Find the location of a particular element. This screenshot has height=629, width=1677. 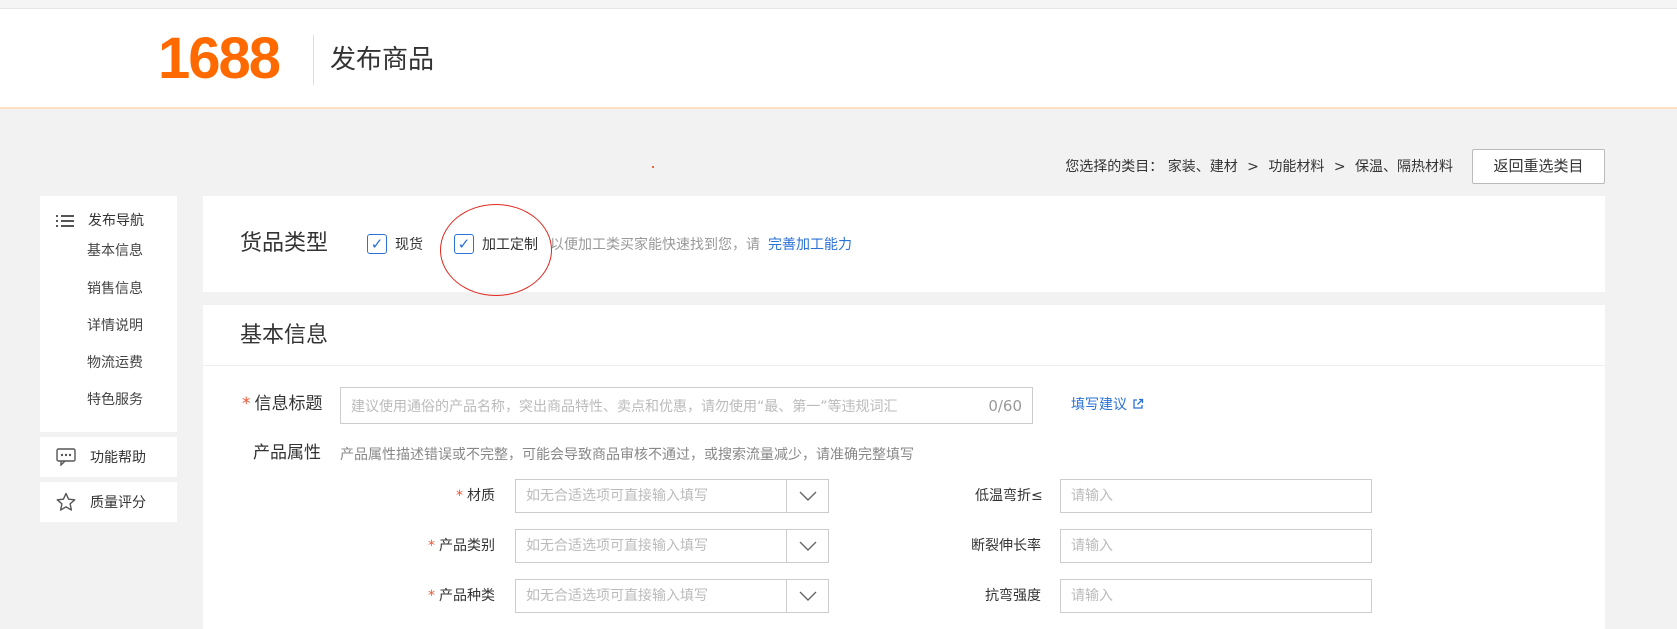

improve-processing-link: 完善加工能力 is located at coordinates (810, 244).